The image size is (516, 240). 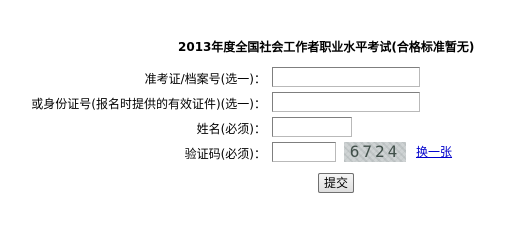 What do you see at coordinates (312, 127) in the screenshot?
I see `name-input` at bounding box center [312, 127].